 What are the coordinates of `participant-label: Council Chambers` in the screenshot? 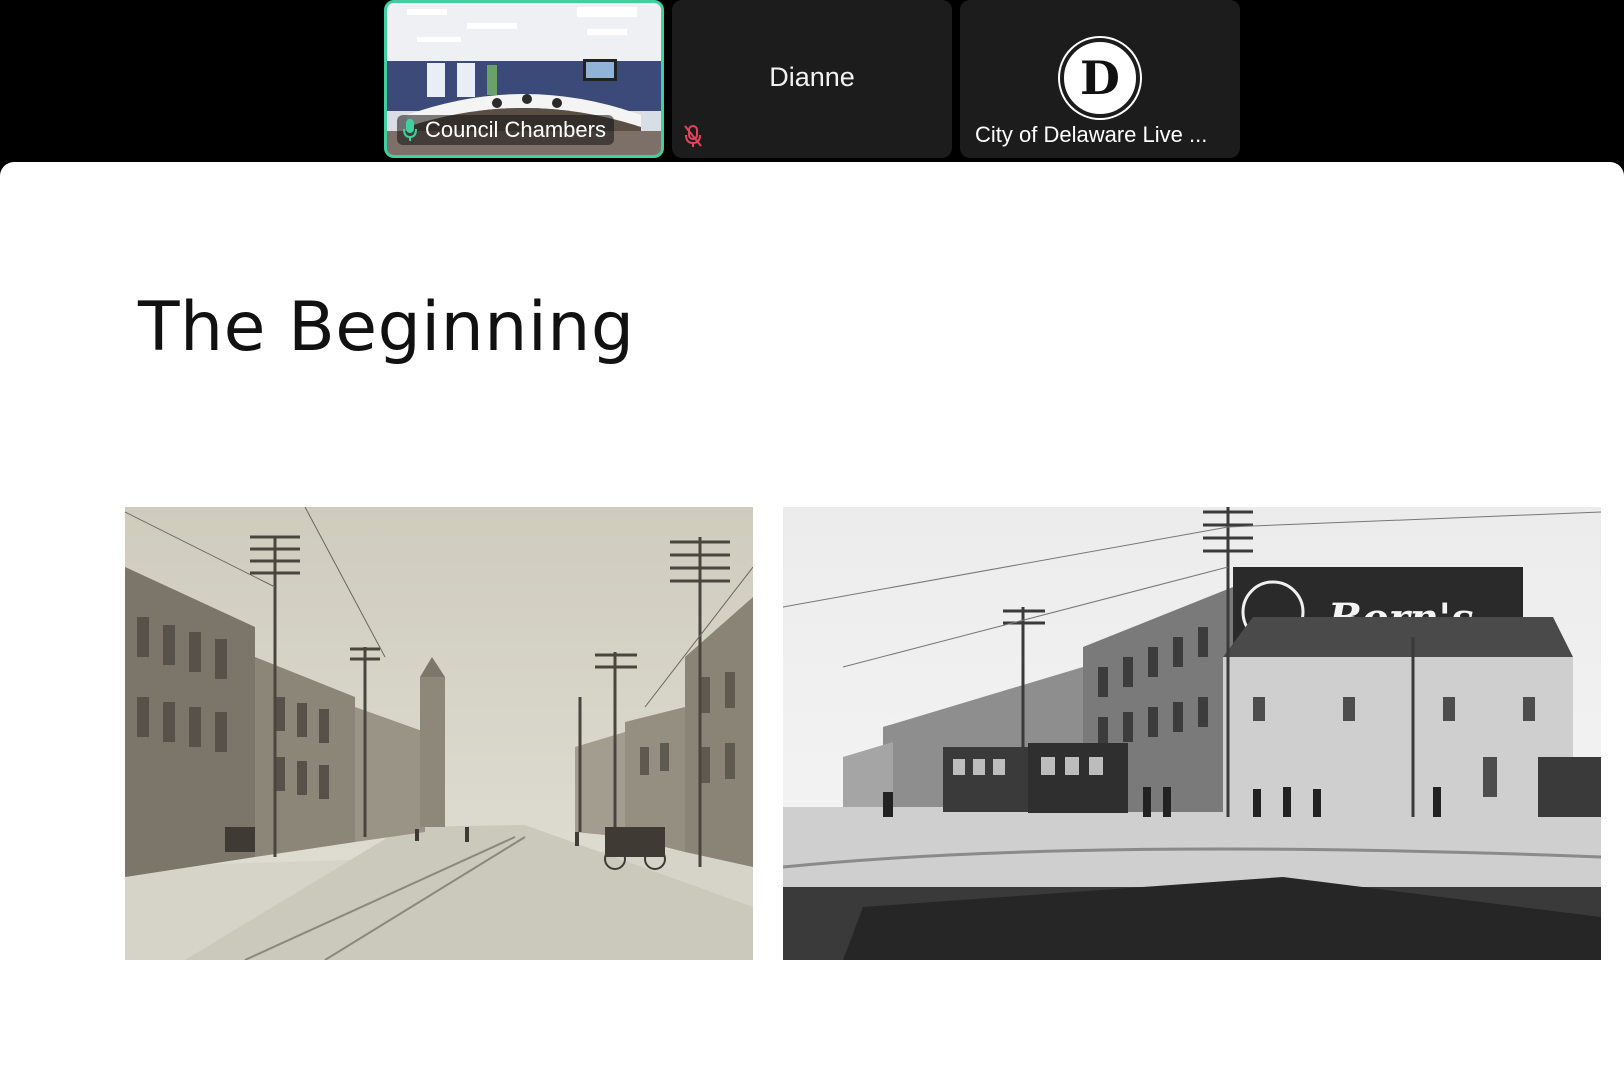 It's located at (505, 130).